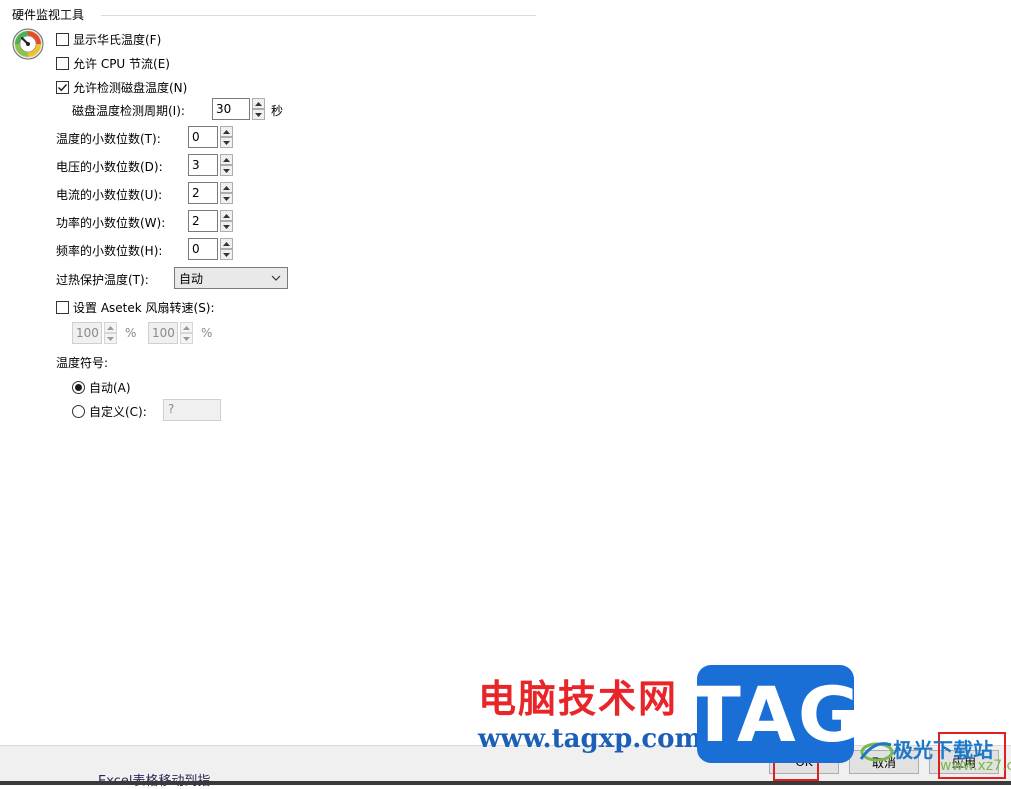 Image resolution: width=1011 pixels, height=789 pixels. Describe the element at coordinates (117, 40) in the screenshot. I see `fahrenheit-label: 显示华氏温度(F)` at that location.